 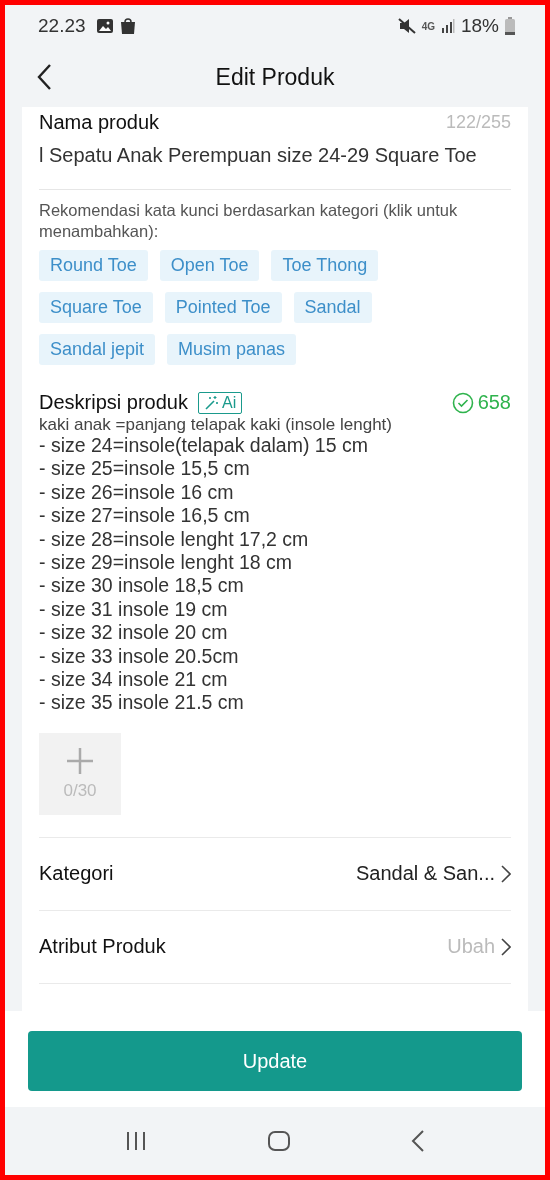 What do you see at coordinates (279, 1141) in the screenshot?
I see `home-icon` at bounding box center [279, 1141].